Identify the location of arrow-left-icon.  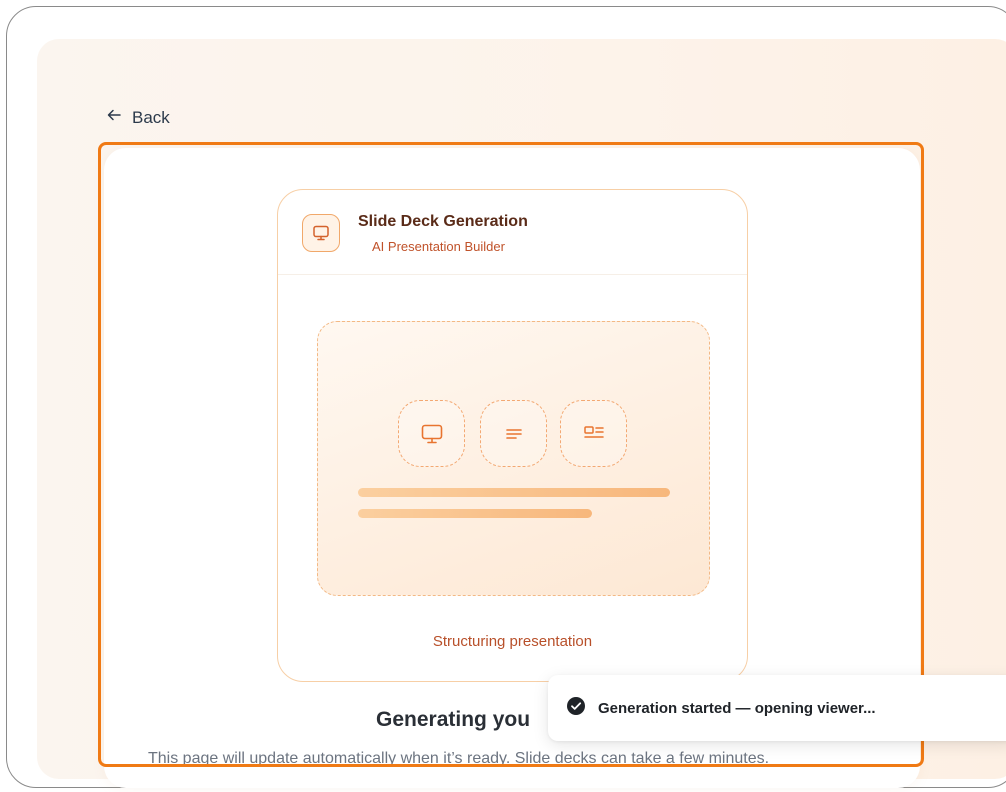
(114, 117).